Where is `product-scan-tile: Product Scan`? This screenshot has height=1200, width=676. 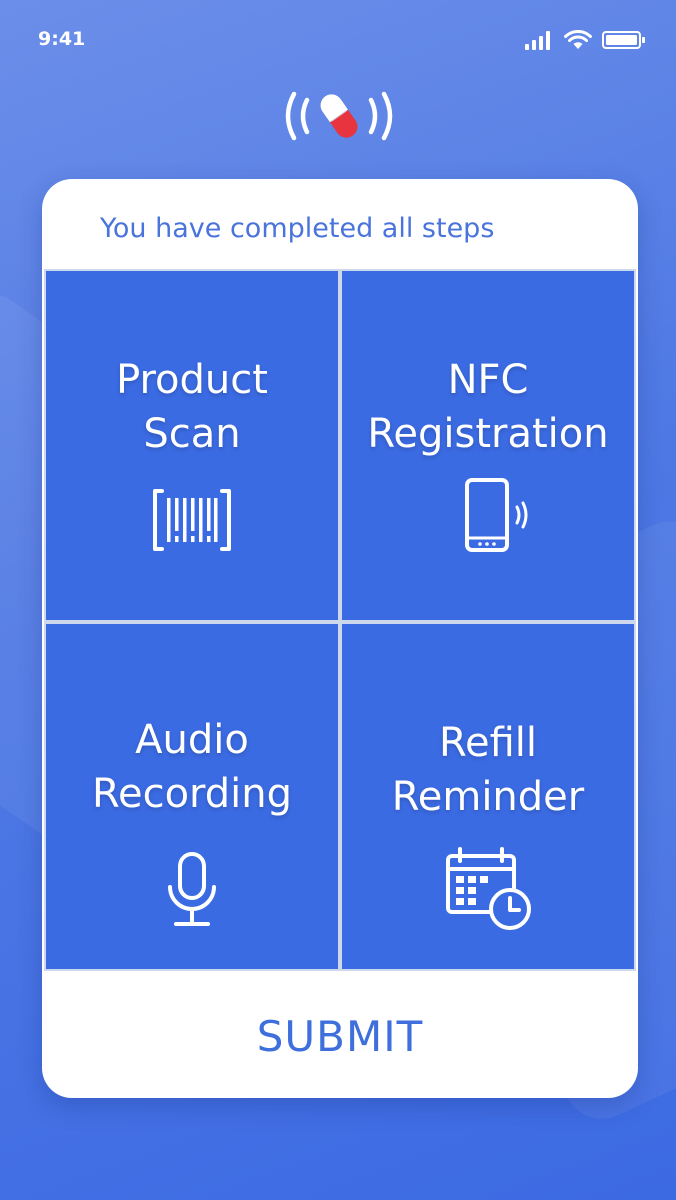
product-scan-tile: Product Scan is located at coordinates (192, 445).